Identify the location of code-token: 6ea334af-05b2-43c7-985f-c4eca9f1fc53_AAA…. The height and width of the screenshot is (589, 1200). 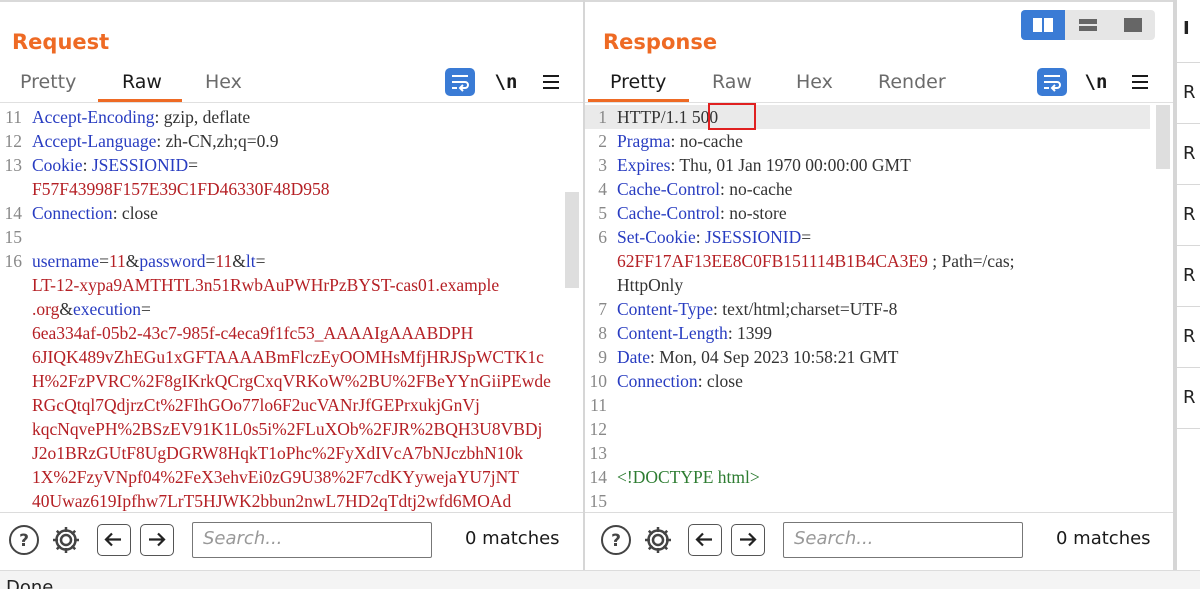
(253, 333).